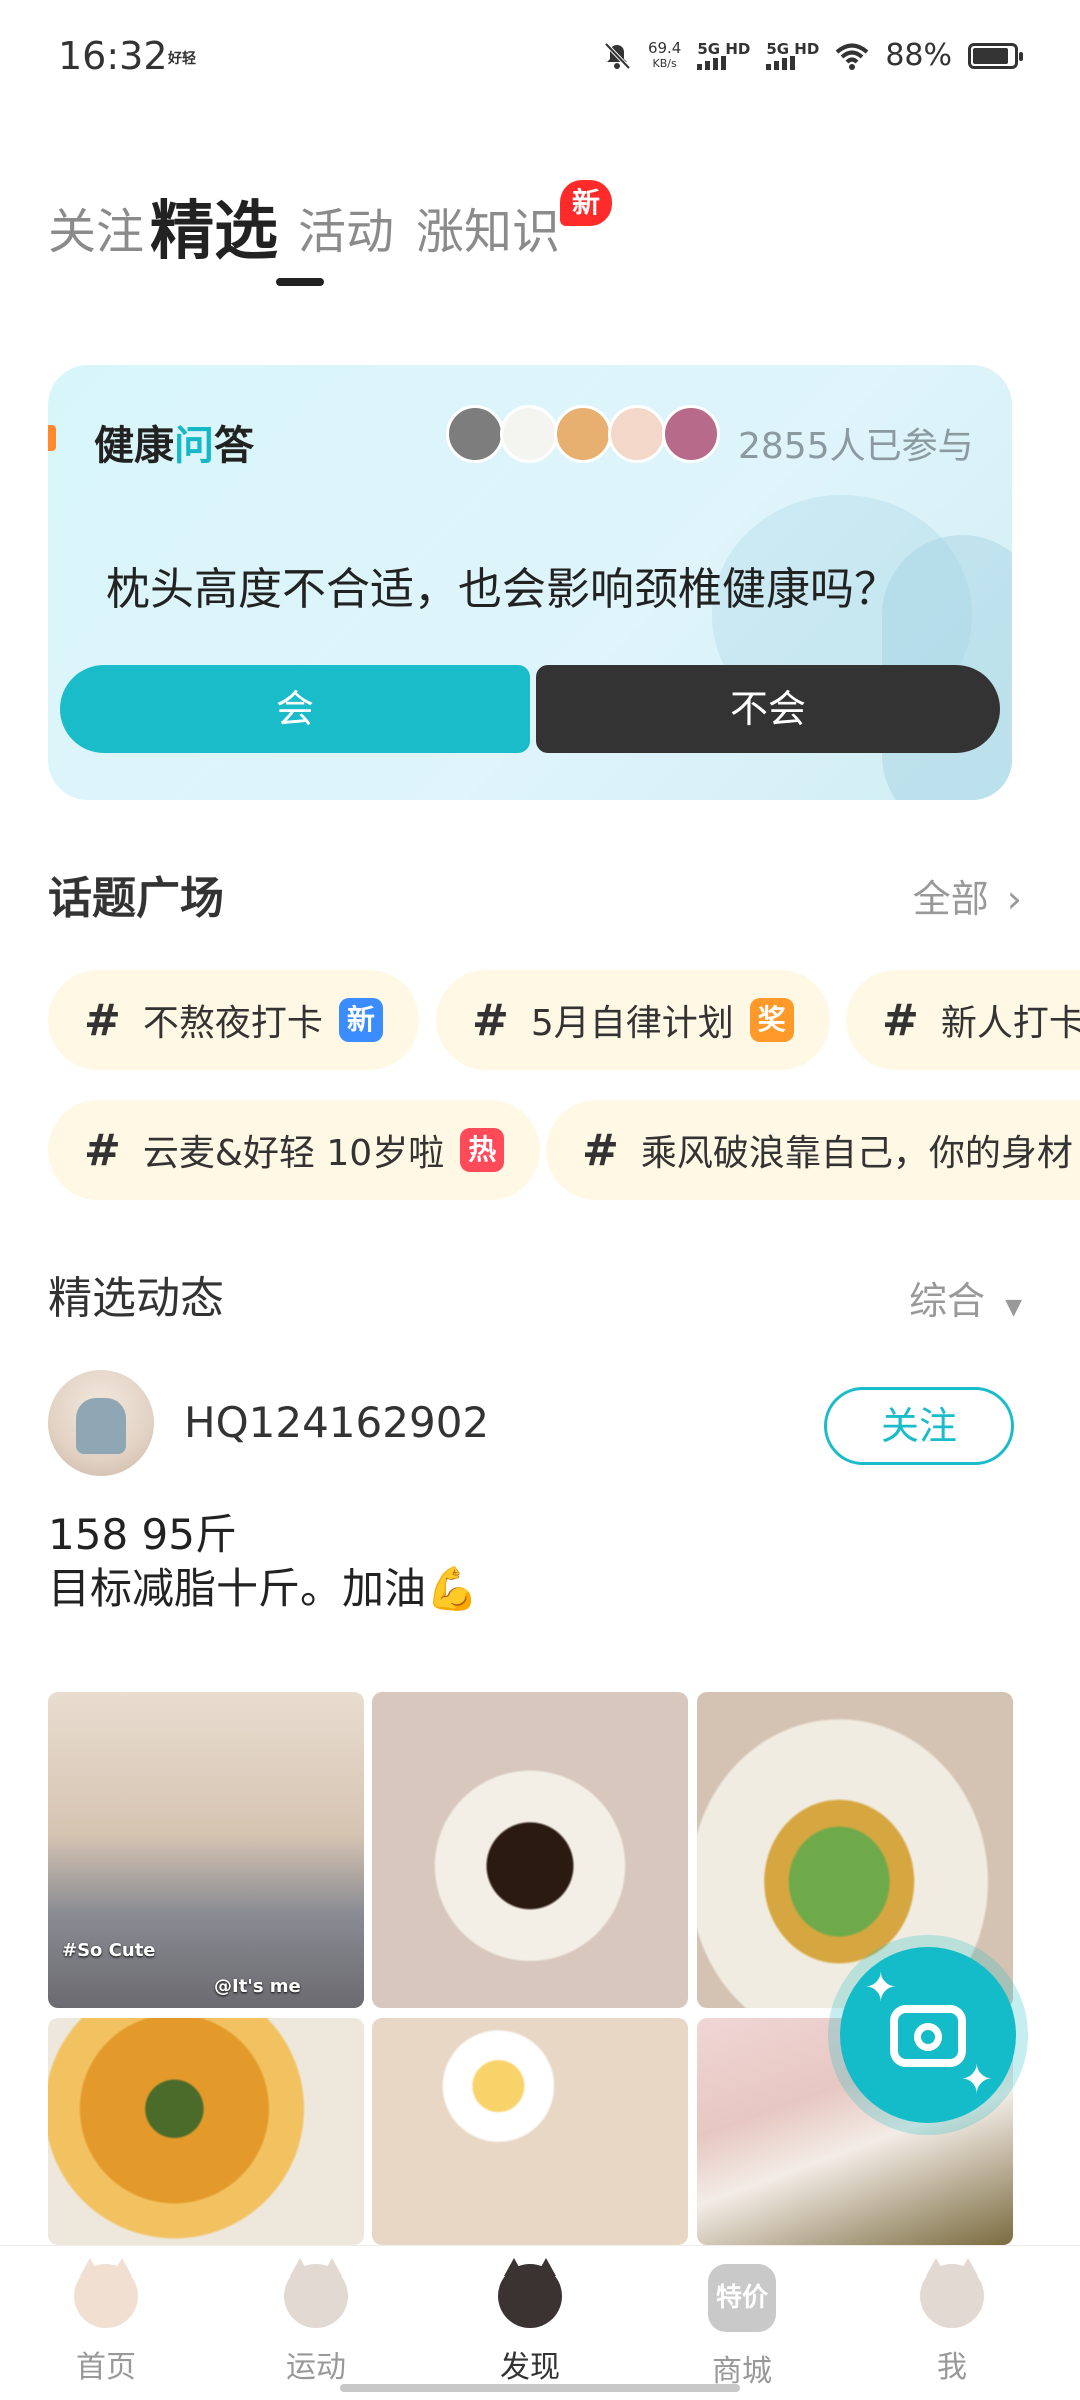 The image size is (1080, 2400). I want to click on nav-discover: 发现, so click(530, 2322).